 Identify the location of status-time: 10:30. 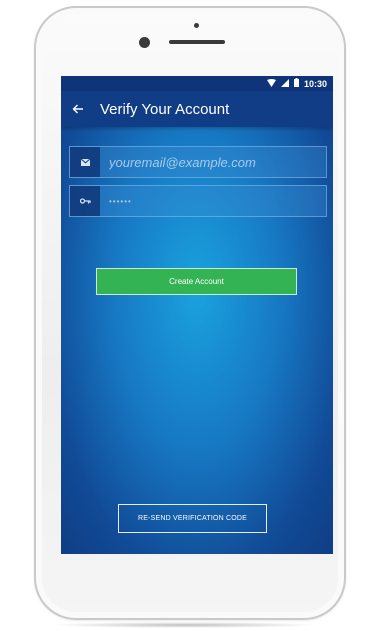
(315, 83).